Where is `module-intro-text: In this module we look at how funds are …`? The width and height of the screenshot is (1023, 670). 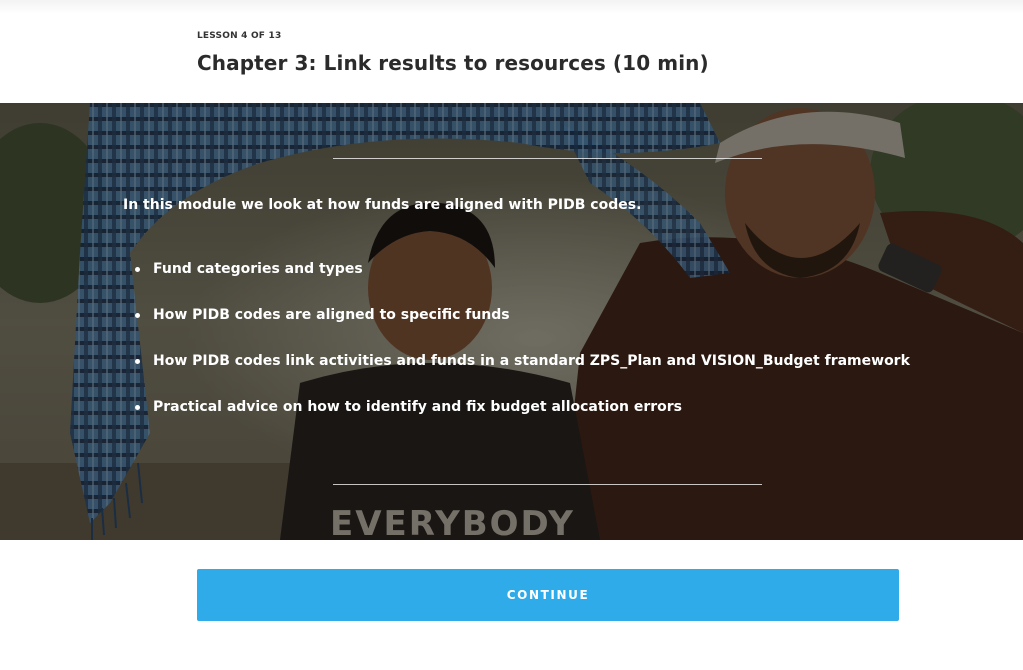
module-intro-text: In this module we look at how funds are … is located at coordinates (382, 205).